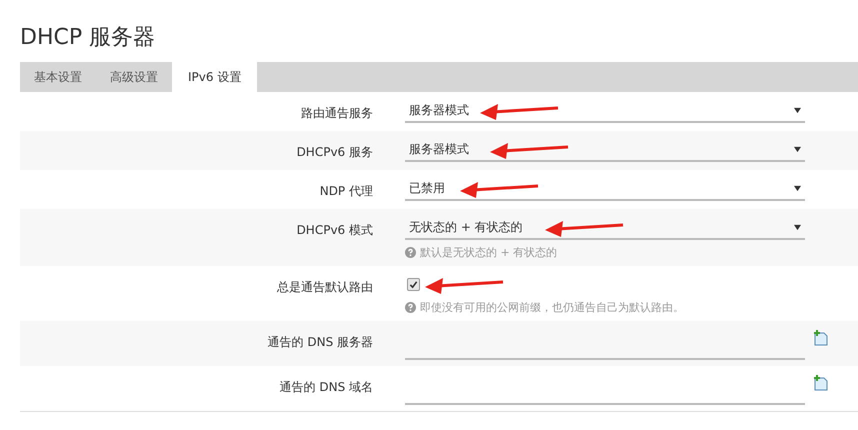  I want to click on page-title: DHCP 服务器, so click(88, 38).